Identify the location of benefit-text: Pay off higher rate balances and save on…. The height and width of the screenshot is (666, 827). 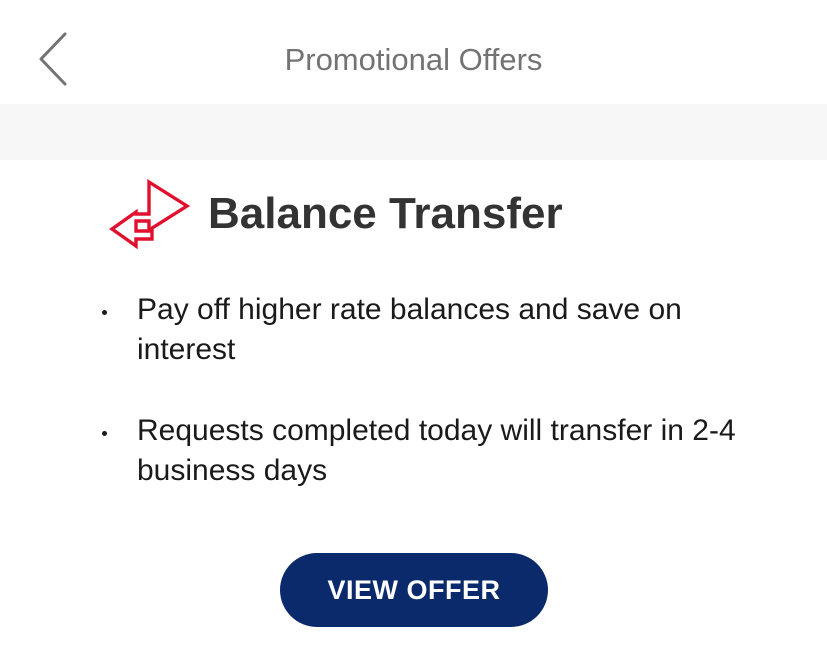
(409, 329).